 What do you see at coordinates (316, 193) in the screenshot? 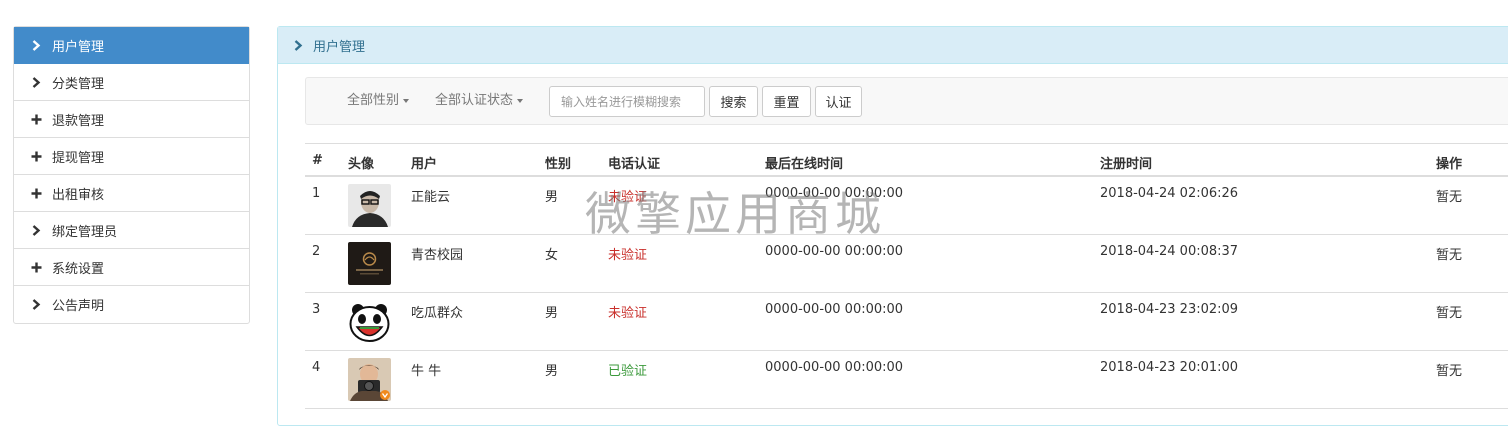
I see `row-index: 1` at bounding box center [316, 193].